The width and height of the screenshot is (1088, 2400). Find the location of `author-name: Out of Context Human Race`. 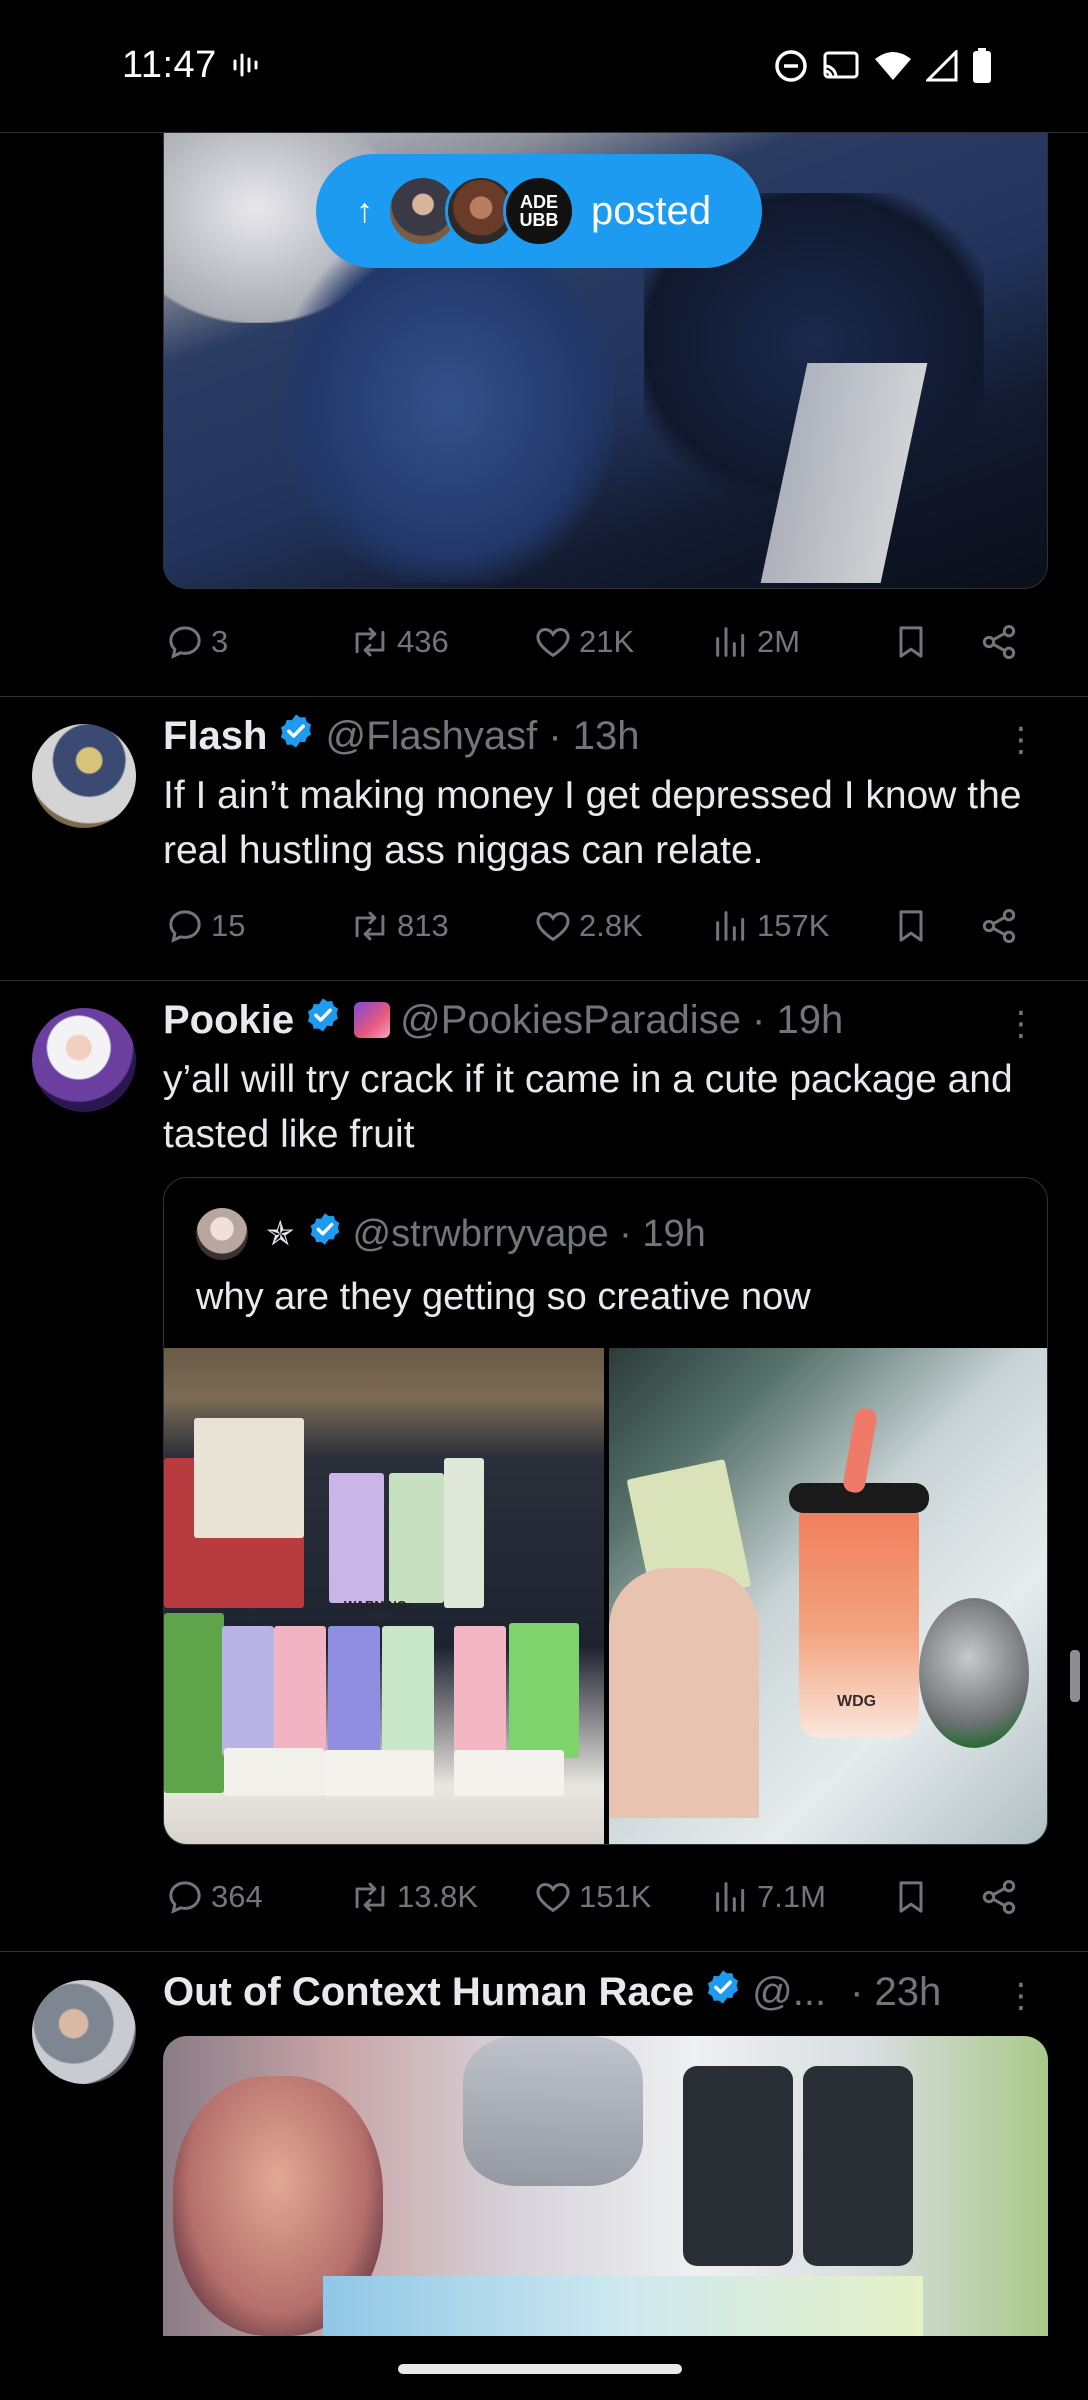

author-name: Out of Context Human Race is located at coordinates (428, 1992).